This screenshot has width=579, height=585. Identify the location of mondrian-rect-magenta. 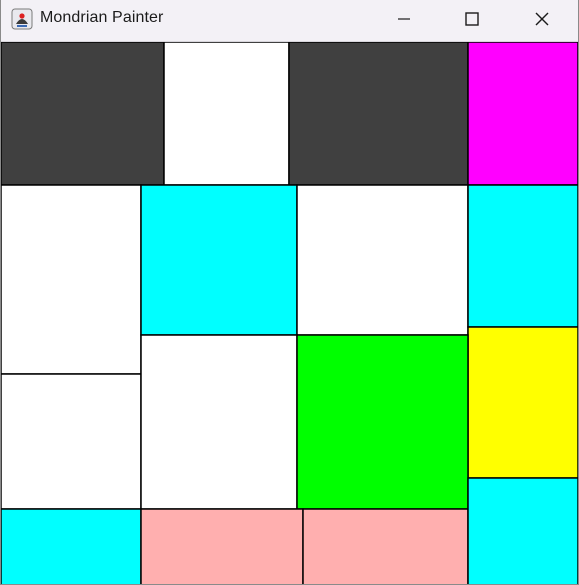
(522, 114).